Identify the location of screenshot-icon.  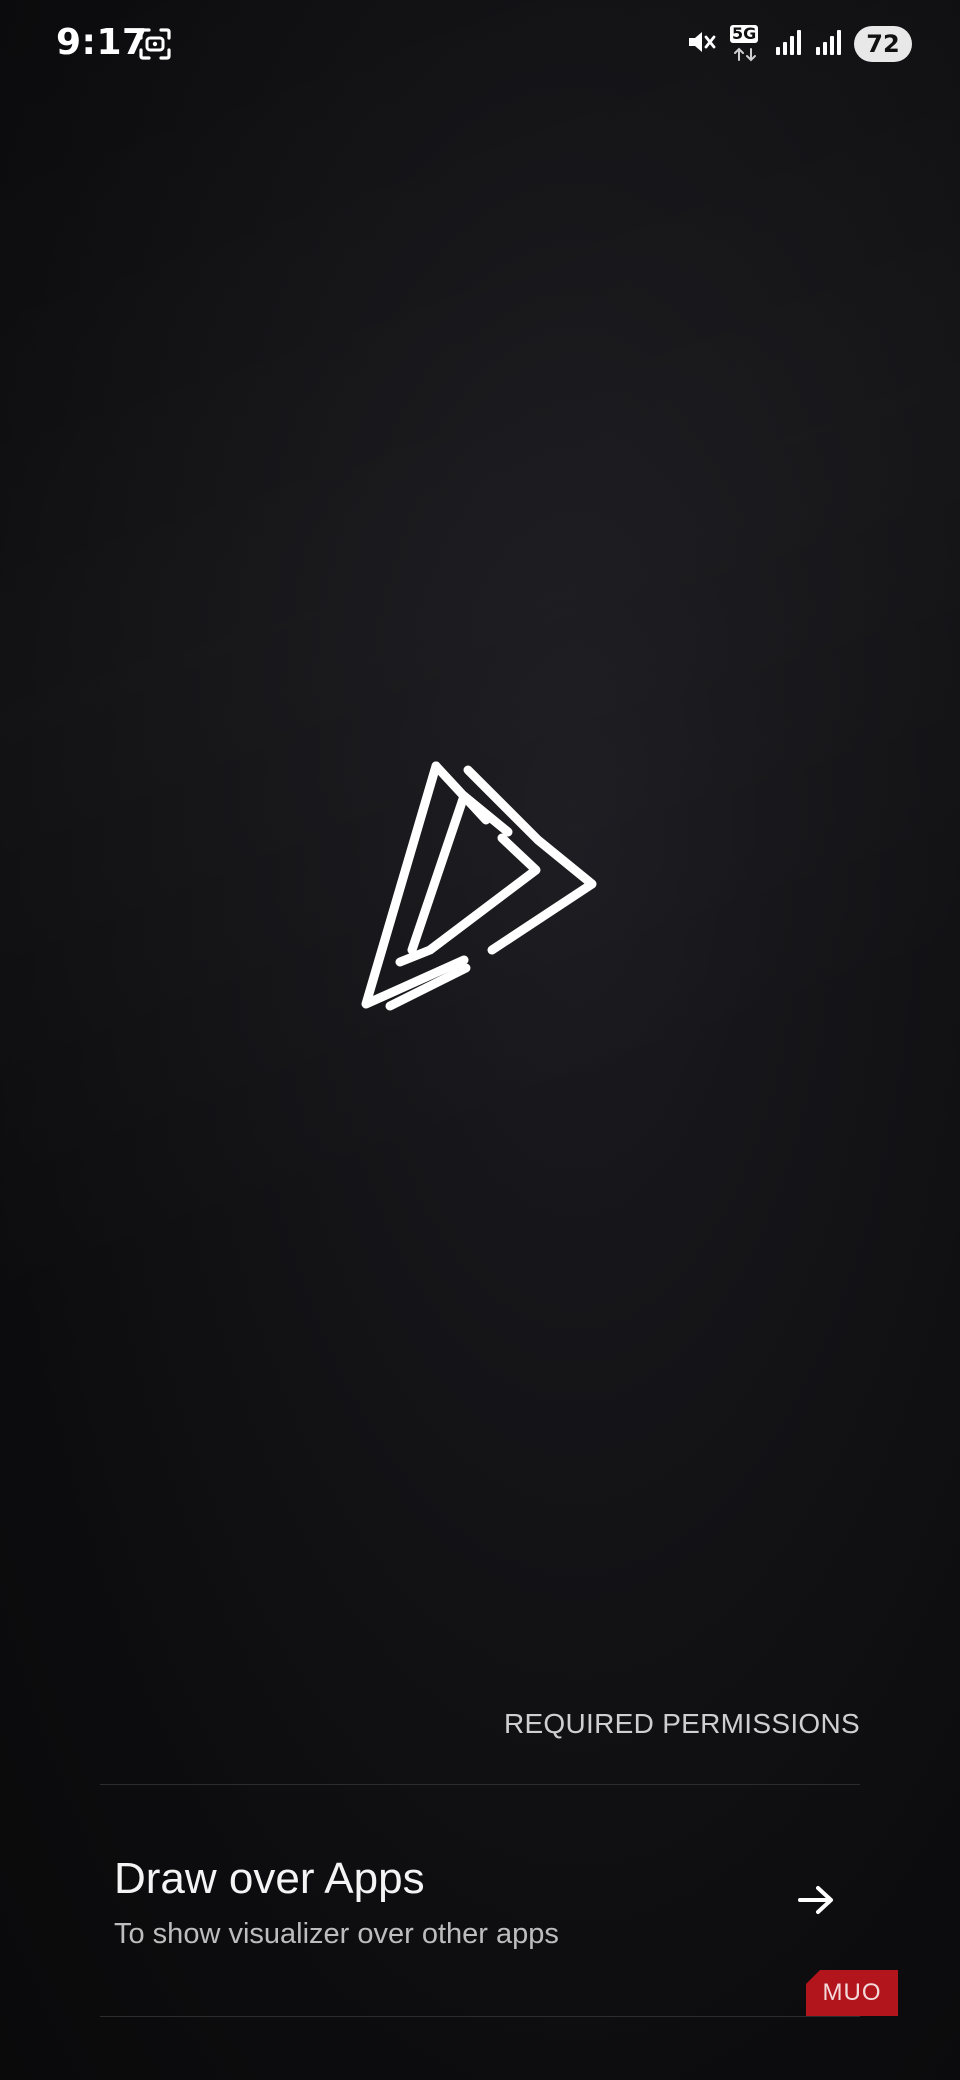
(155, 44).